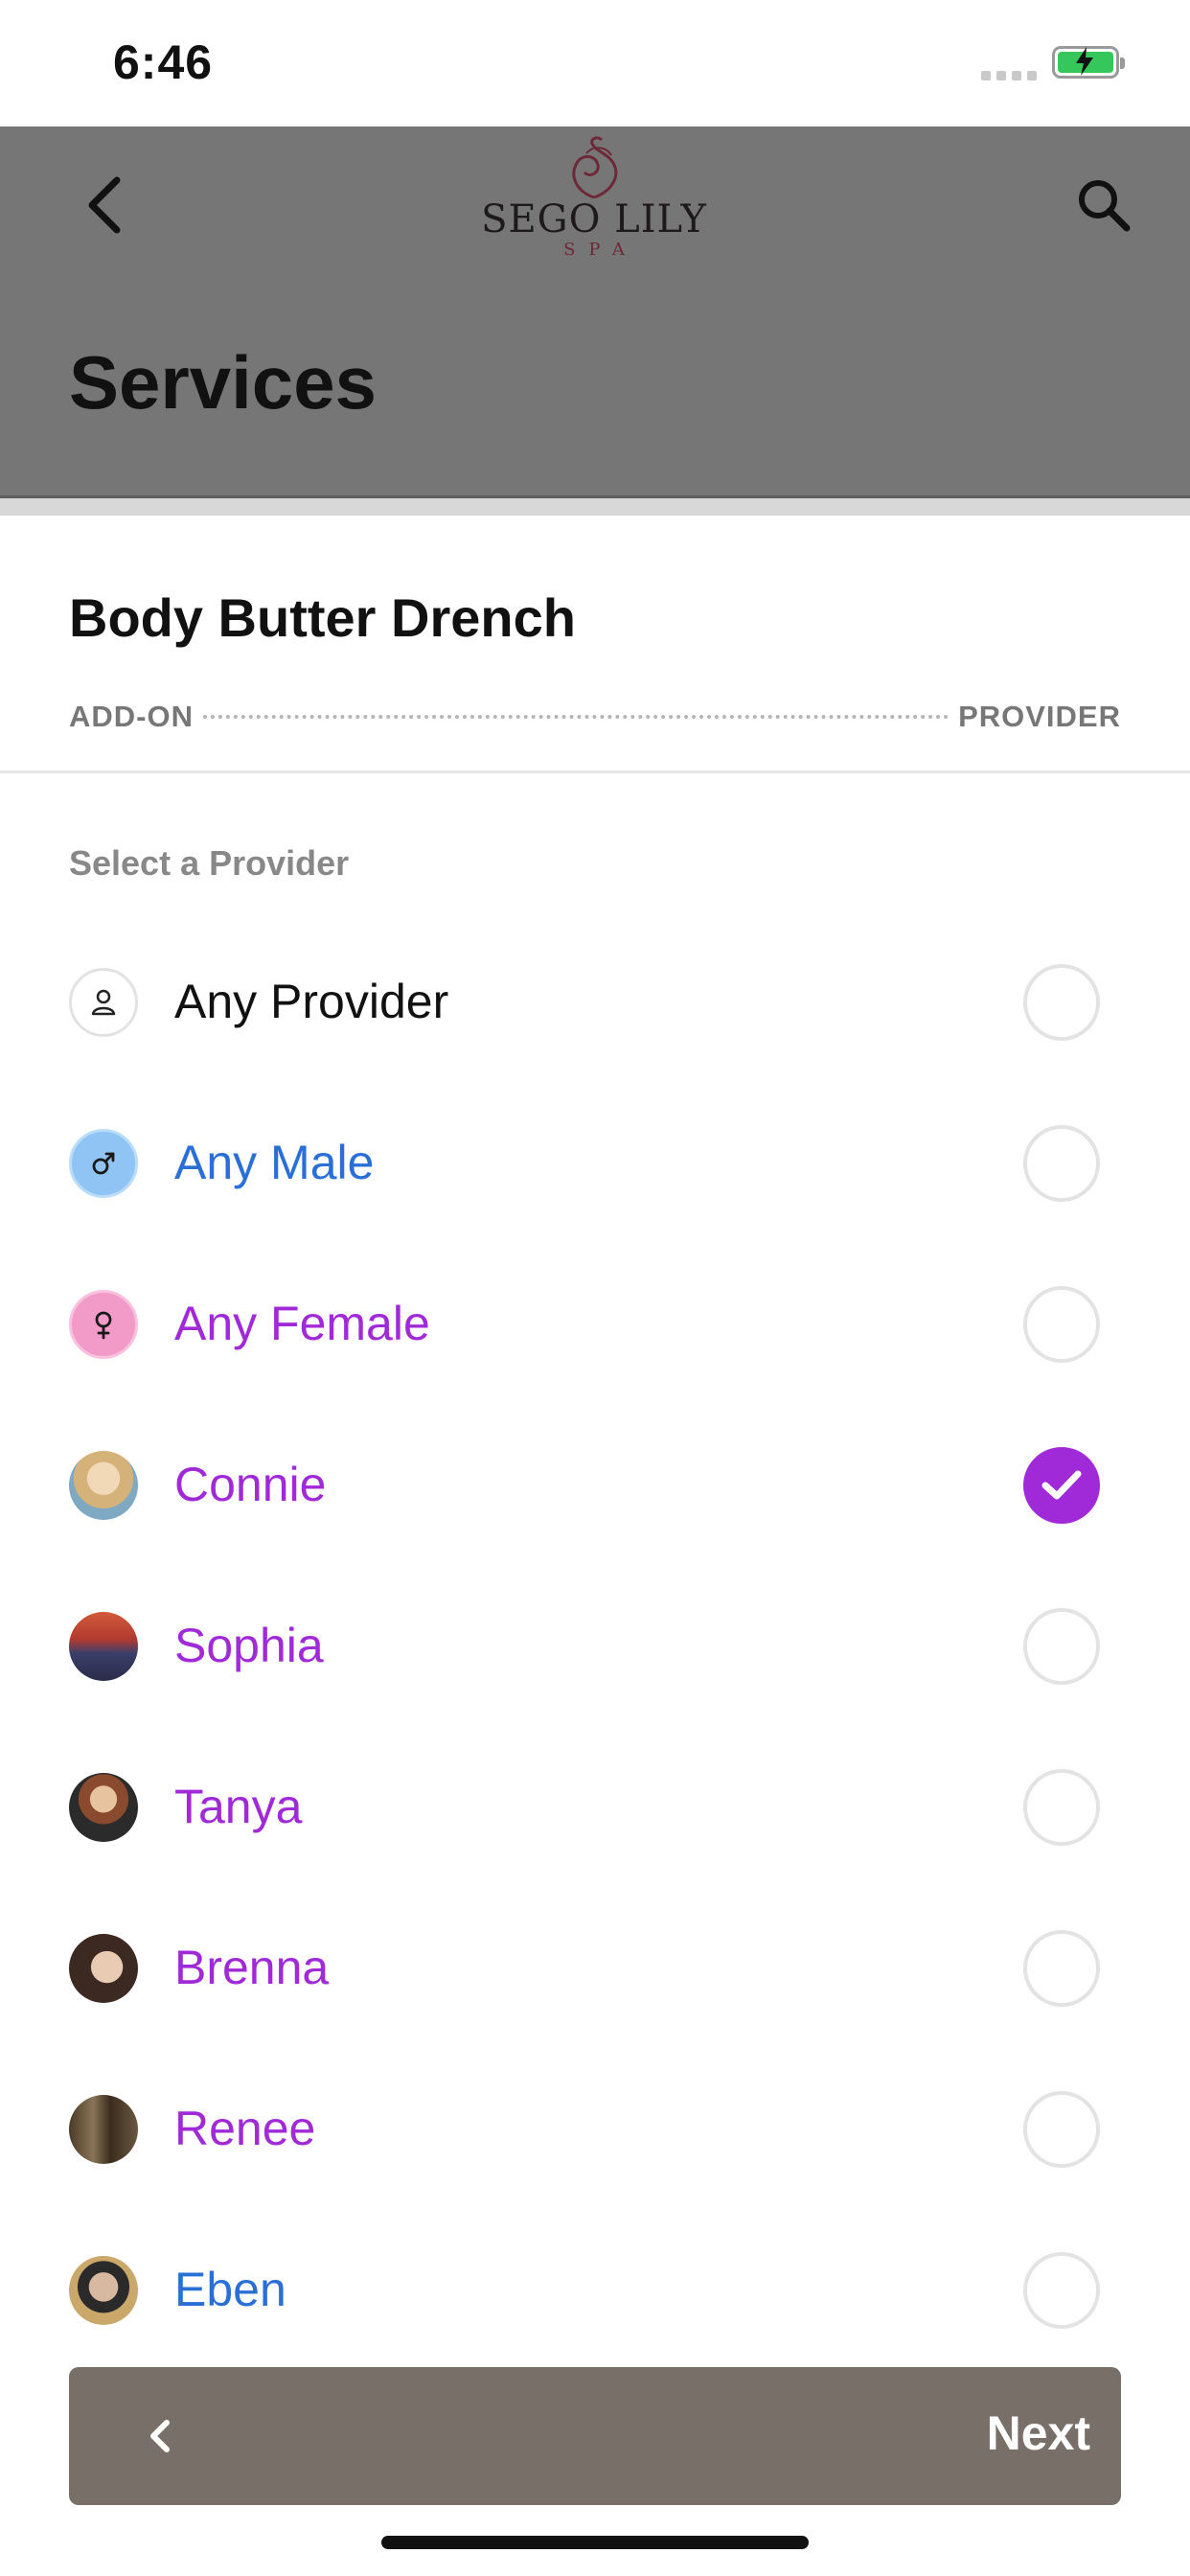  What do you see at coordinates (595, 1807) in the screenshot?
I see `provider-row-tanya: Tanya` at bounding box center [595, 1807].